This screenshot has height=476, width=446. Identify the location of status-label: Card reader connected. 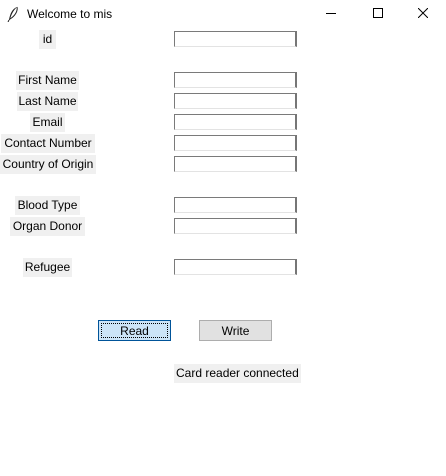
(237, 373).